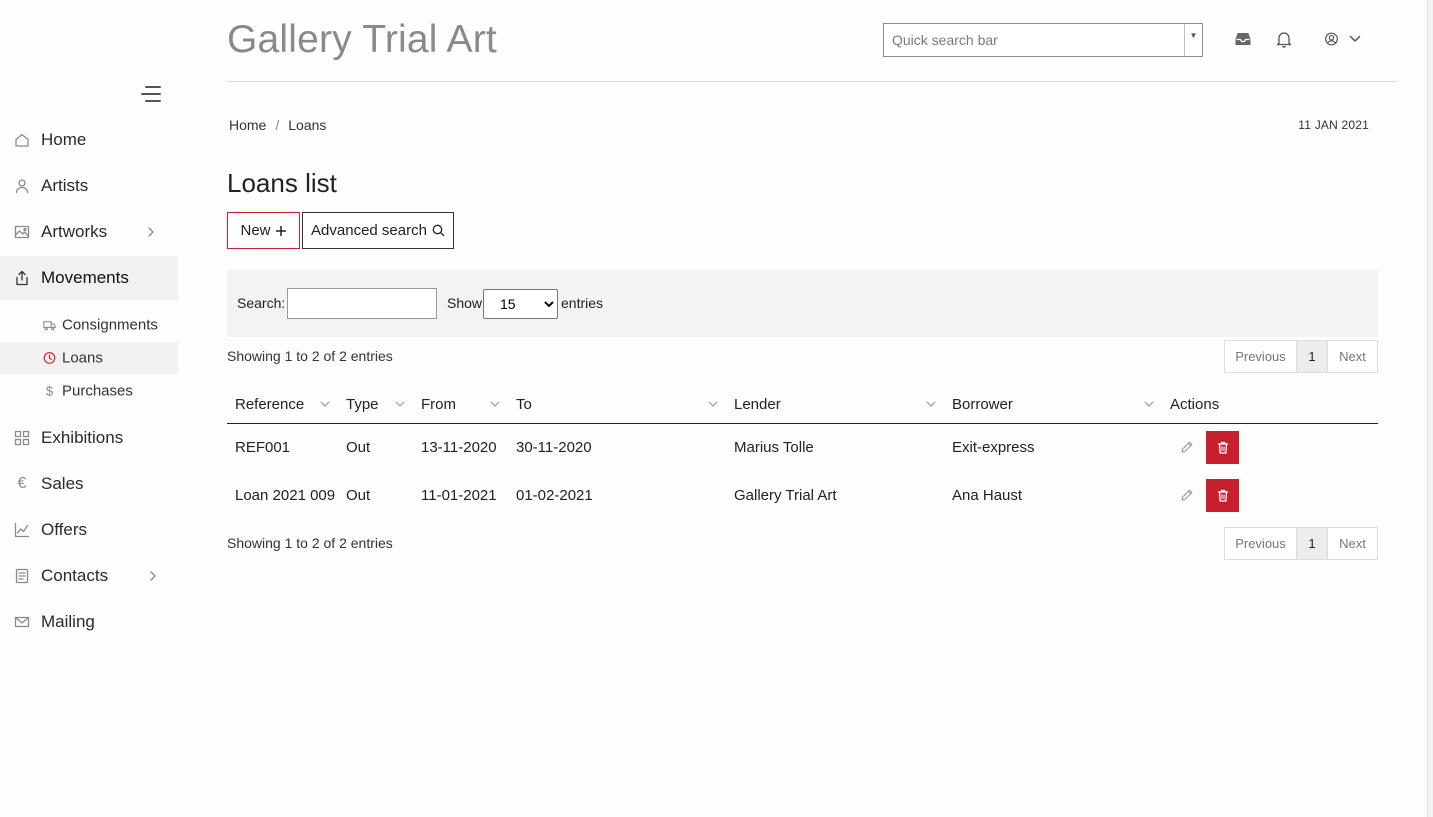  I want to click on table-search-input, so click(362, 303).